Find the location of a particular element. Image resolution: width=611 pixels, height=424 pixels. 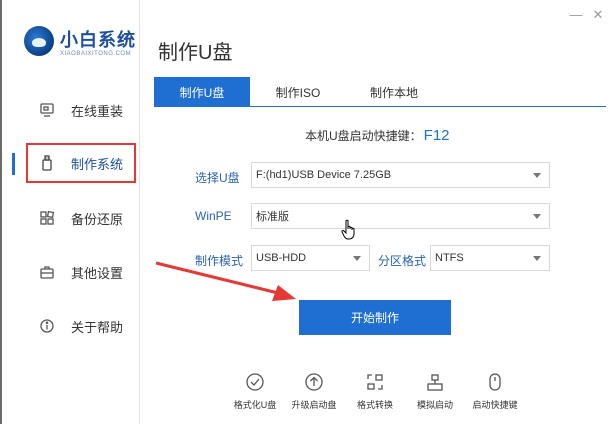

tab-make-local: 制作本地 is located at coordinates (394, 92).